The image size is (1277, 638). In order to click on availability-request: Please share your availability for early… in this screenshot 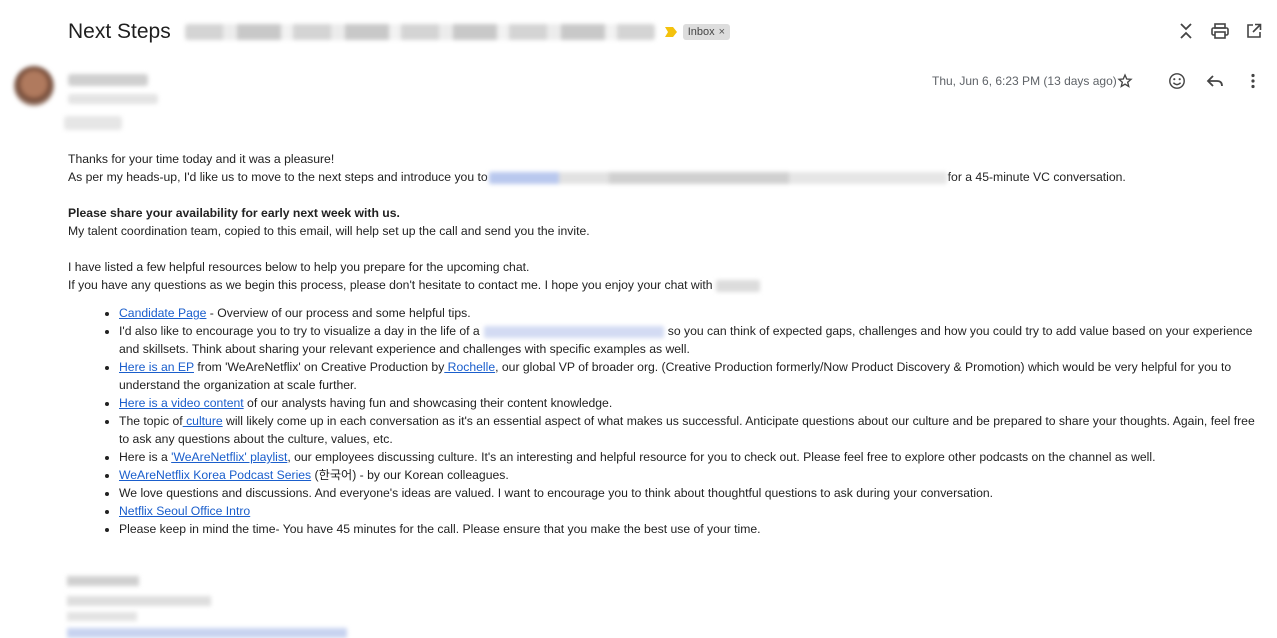, I will do `click(234, 213)`.